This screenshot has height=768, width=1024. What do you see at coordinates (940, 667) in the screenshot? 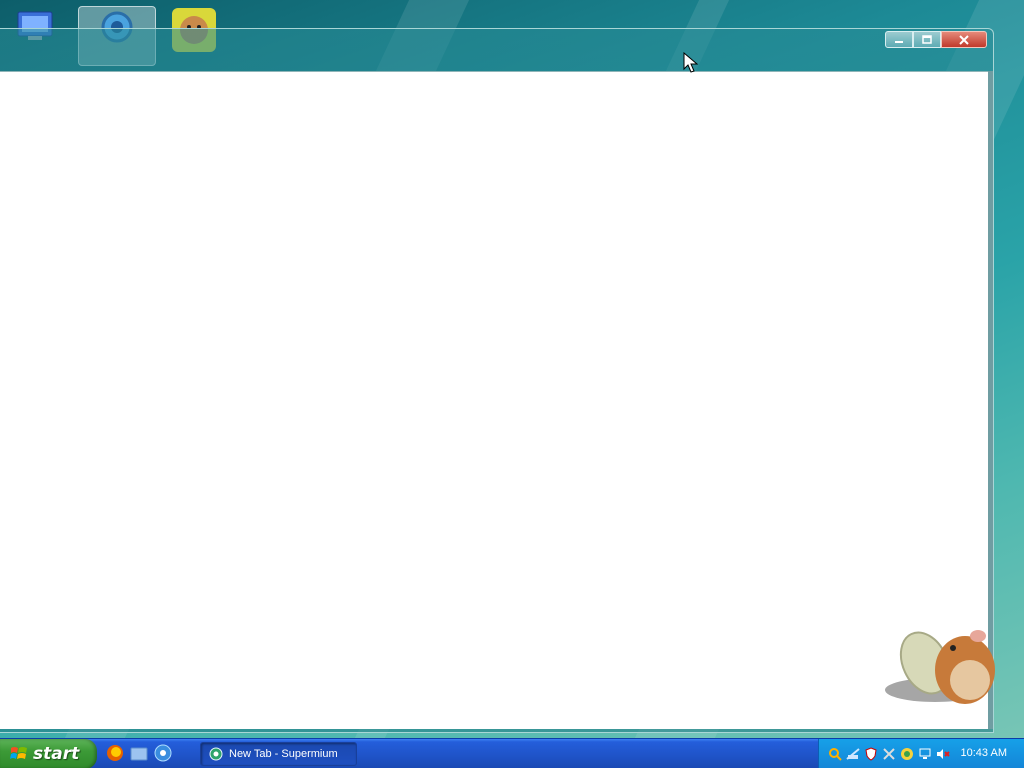
I see `hamster-mascot-icon` at bounding box center [940, 667].